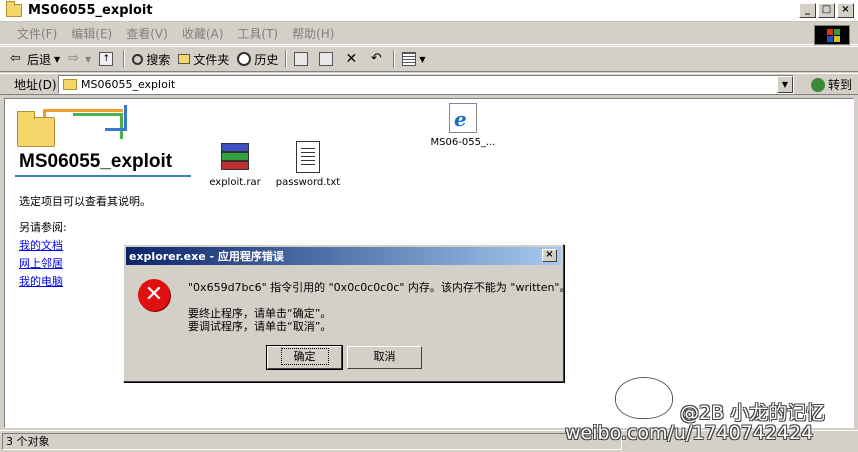 This screenshot has height=452, width=858. Describe the element at coordinates (91, 33) in the screenshot. I see `menu-edit: 编辑(E)` at that location.